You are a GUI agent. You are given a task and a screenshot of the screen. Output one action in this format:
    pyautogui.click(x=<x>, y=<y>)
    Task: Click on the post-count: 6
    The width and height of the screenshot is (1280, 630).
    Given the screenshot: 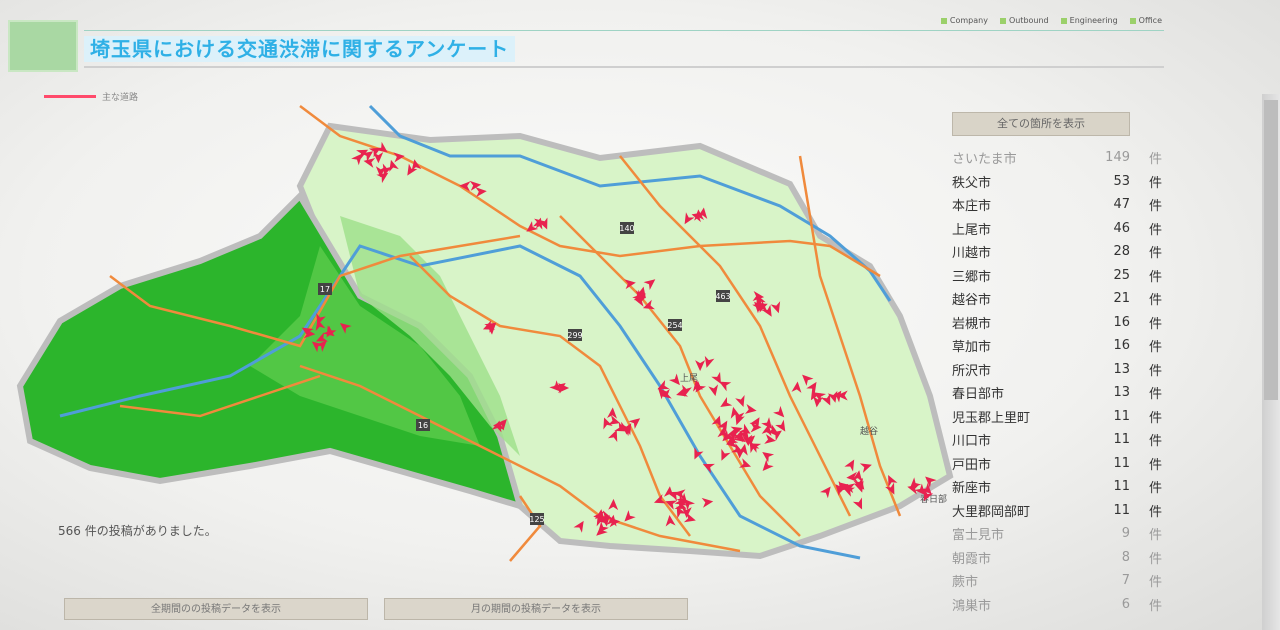 What is the action you would take?
    pyautogui.click(x=1125, y=604)
    